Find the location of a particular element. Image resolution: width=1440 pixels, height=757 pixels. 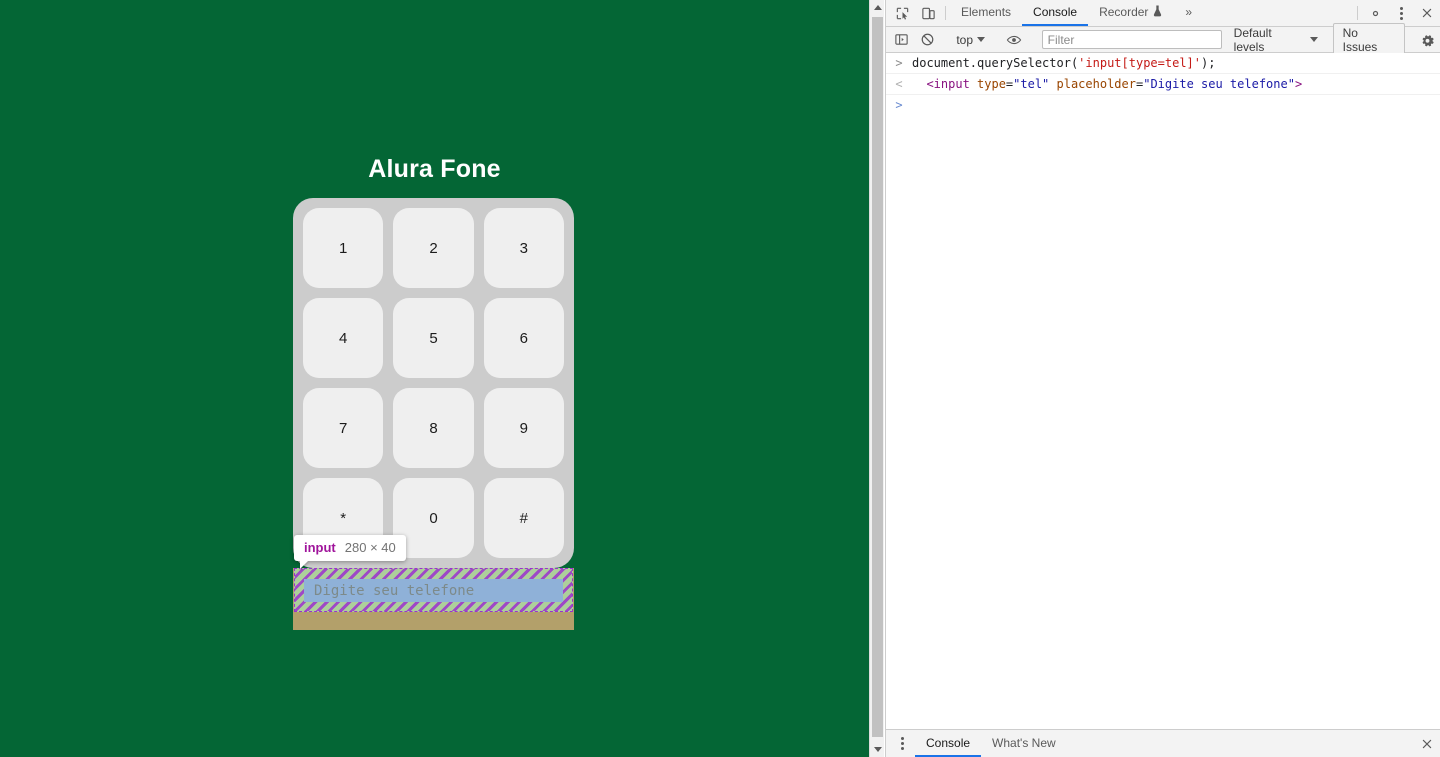

devtools-tab-elements: Elements is located at coordinates (986, 13).